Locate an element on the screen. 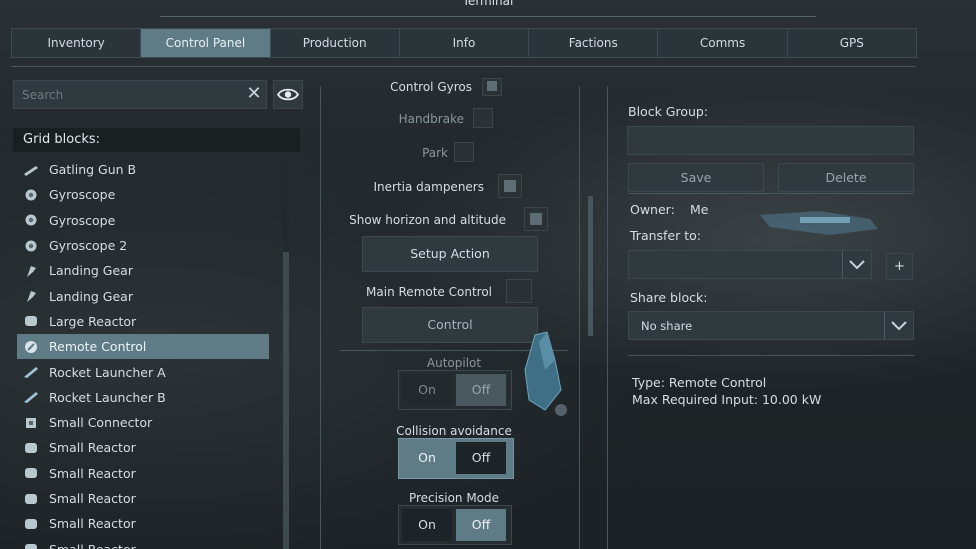 The image size is (976, 549). tab-info: Info is located at coordinates (465, 43).